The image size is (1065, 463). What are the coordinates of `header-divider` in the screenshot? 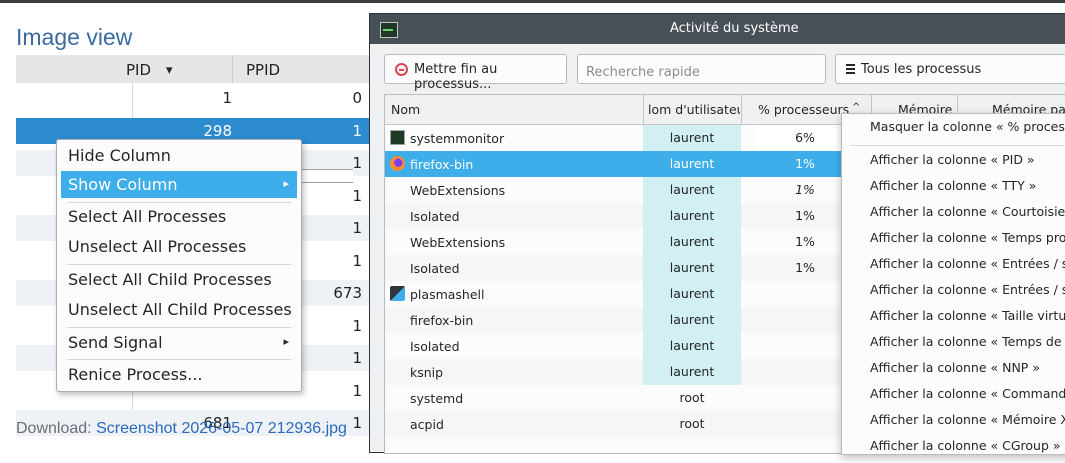 It's located at (232, 69).